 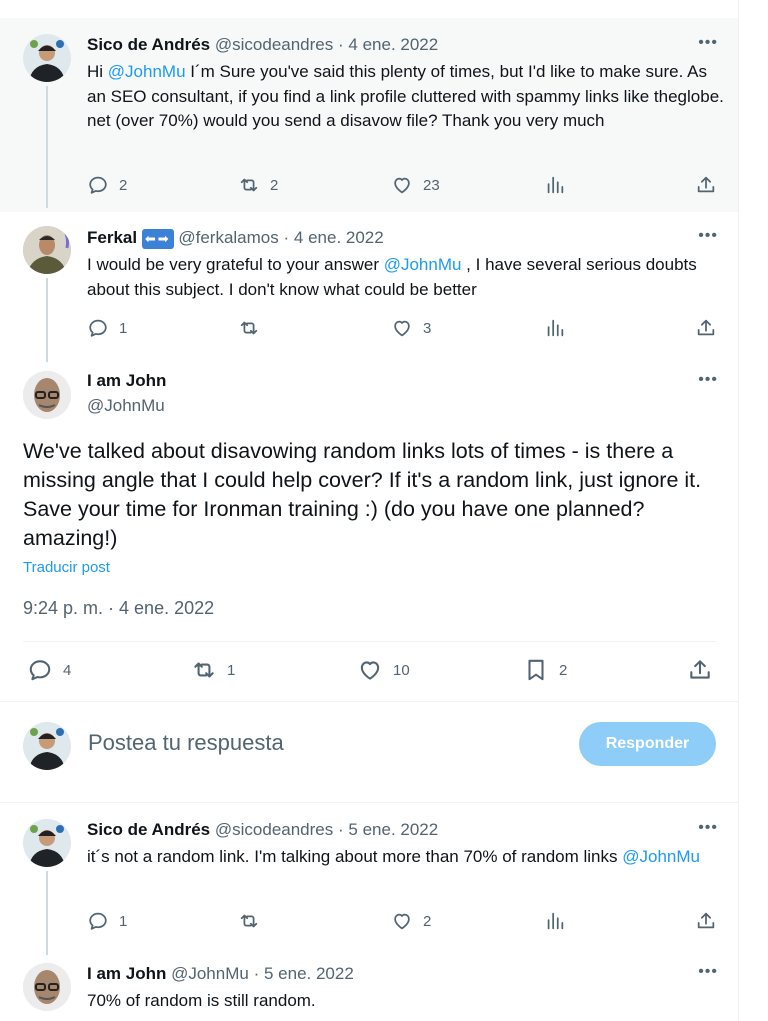 I want to click on author-handle: @ferkalamos, so click(x=228, y=237).